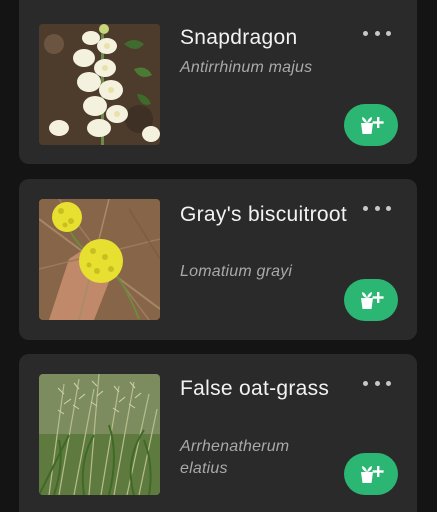 The image size is (437, 512). I want to click on plant-scientific-name: Arrhenatherum elatius, so click(235, 457).